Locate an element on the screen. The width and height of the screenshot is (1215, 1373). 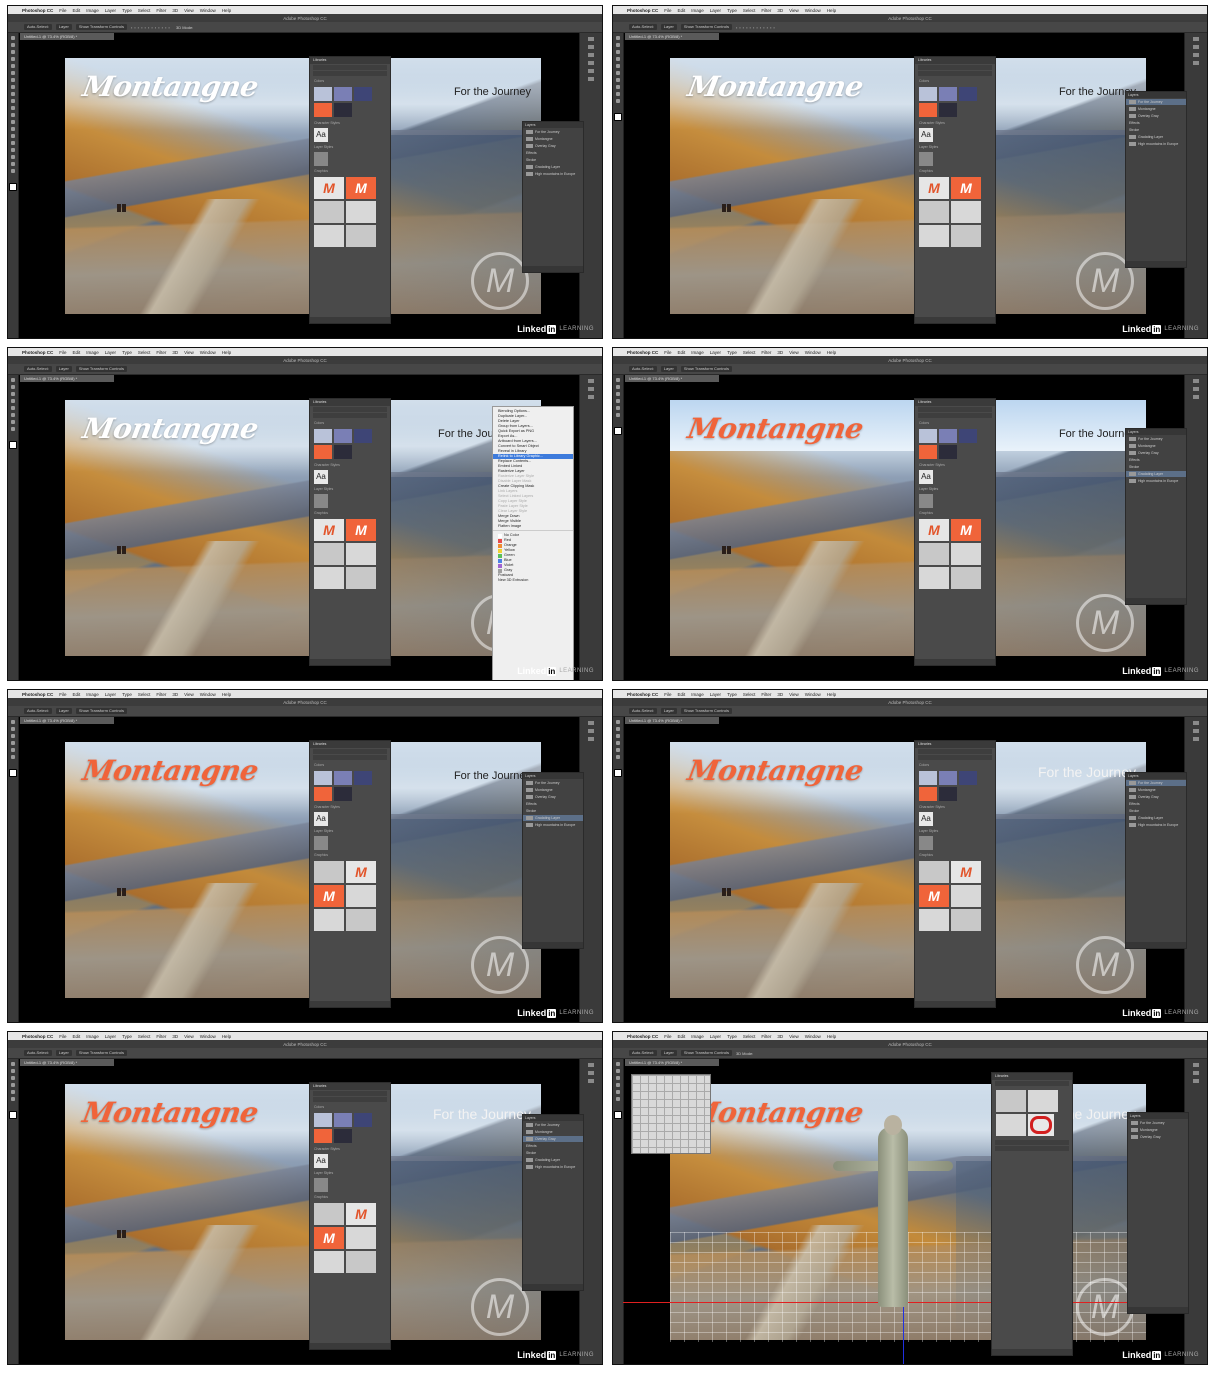
shape-tool-icon is located at coordinates (13, 157).